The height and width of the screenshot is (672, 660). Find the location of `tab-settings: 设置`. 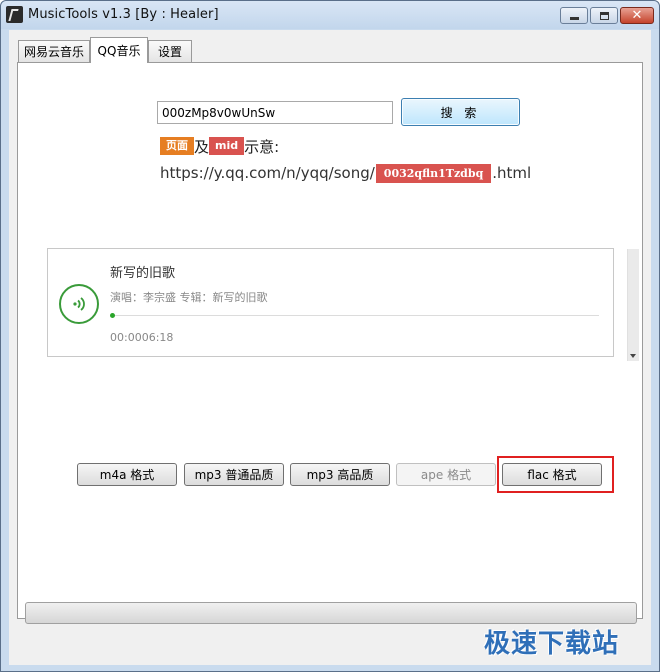

tab-settings: 设置 is located at coordinates (170, 51).